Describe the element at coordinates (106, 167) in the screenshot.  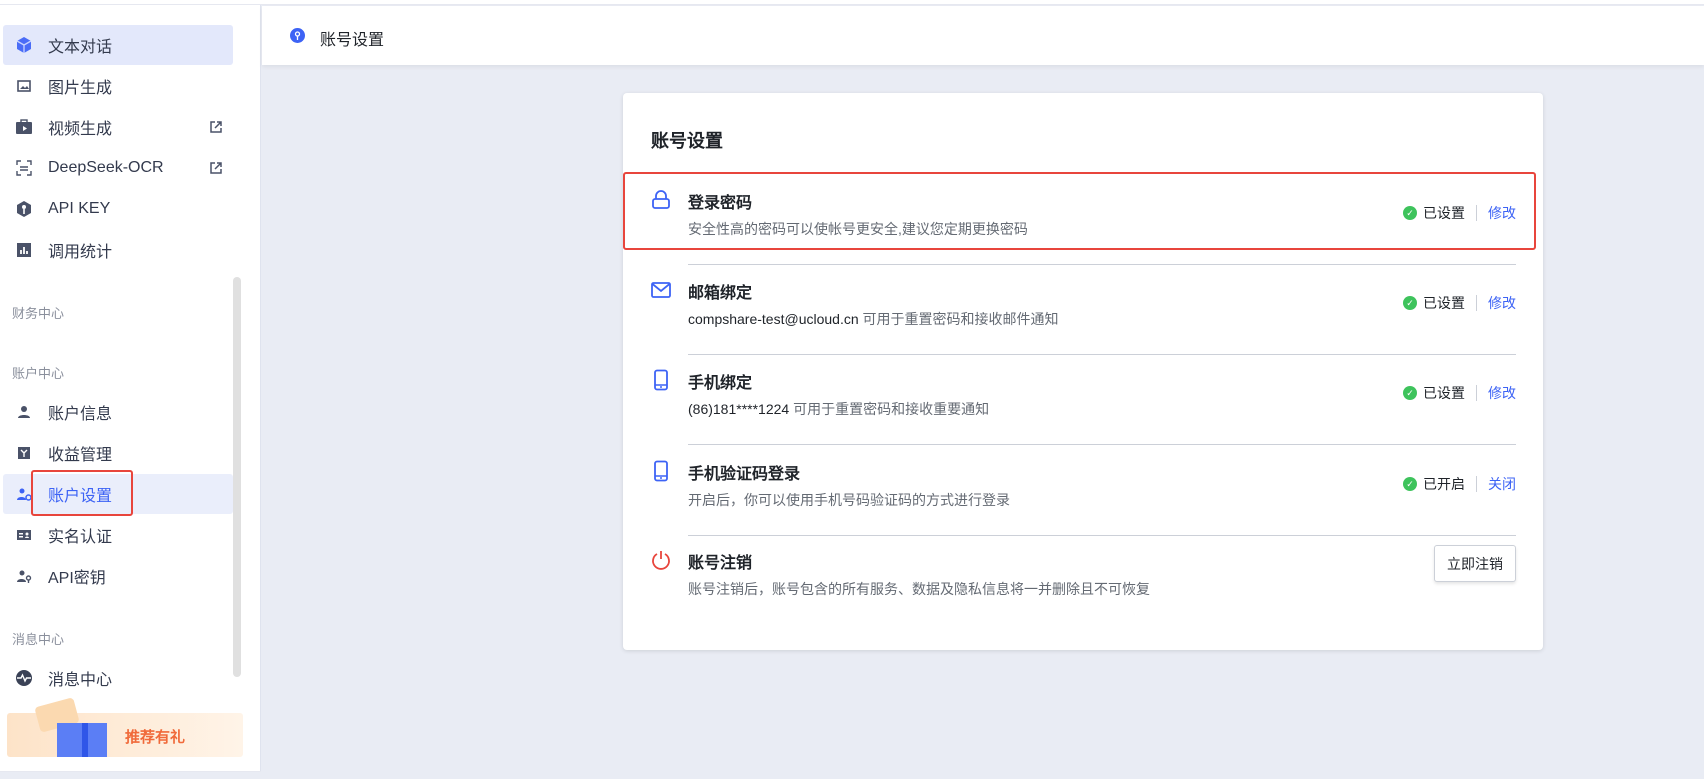
I see `sidebar-item-label: DeepSeek-OCR` at that location.